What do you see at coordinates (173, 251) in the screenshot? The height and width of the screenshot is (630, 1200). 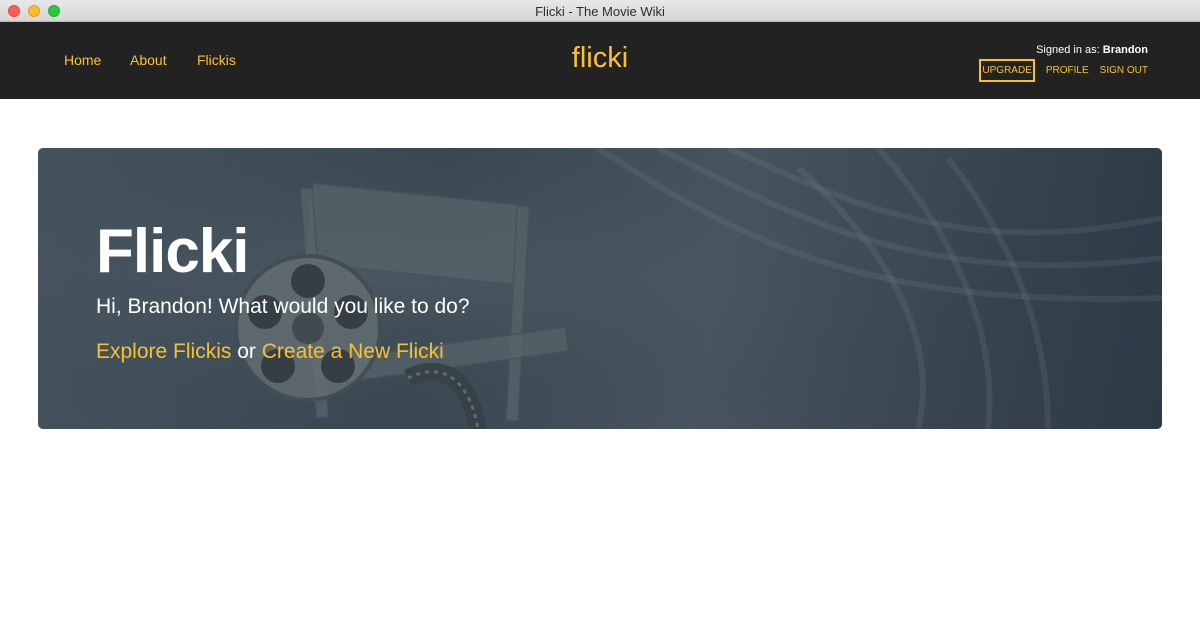 I see `hero-title: Flicki` at bounding box center [173, 251].